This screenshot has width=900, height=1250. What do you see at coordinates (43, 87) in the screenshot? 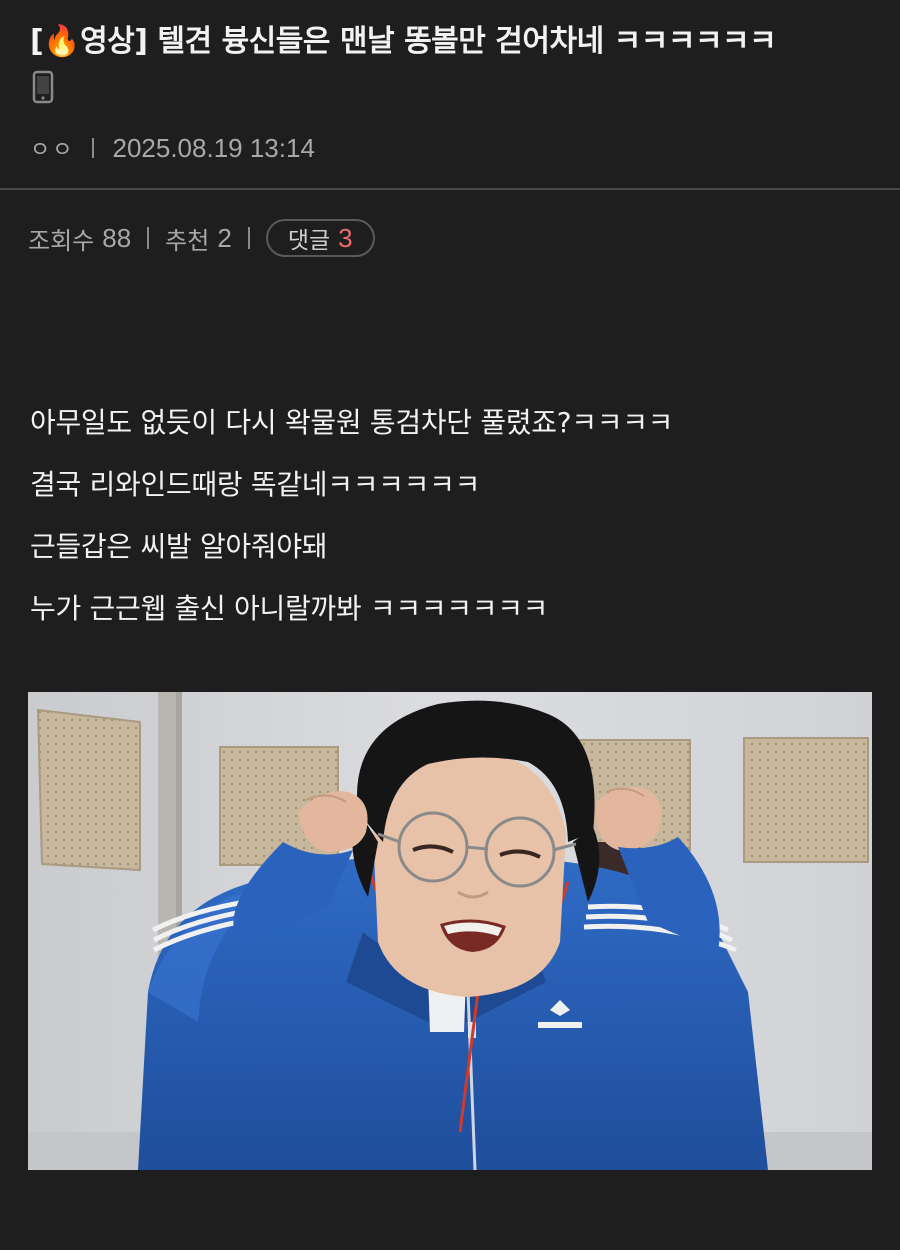
I see `mobile-phone-icon` at bounding box center [43, 87].